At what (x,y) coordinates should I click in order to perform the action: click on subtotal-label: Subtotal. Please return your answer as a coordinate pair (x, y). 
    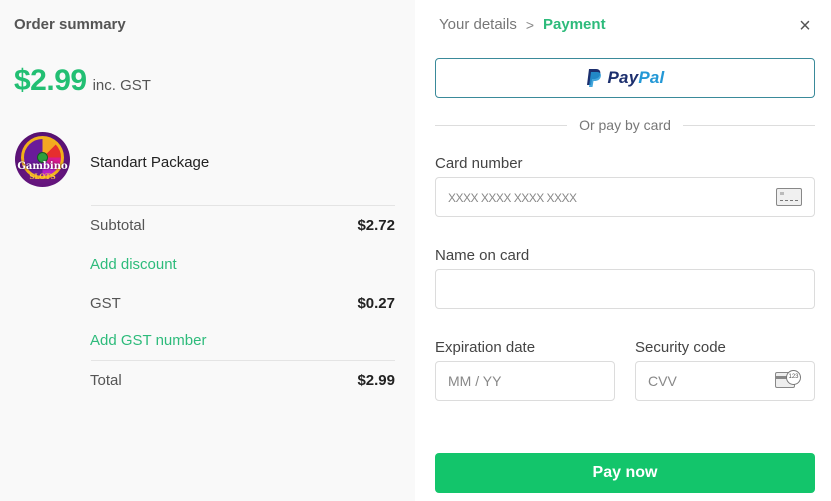
    Looking at the image, I should click on (118, 225).